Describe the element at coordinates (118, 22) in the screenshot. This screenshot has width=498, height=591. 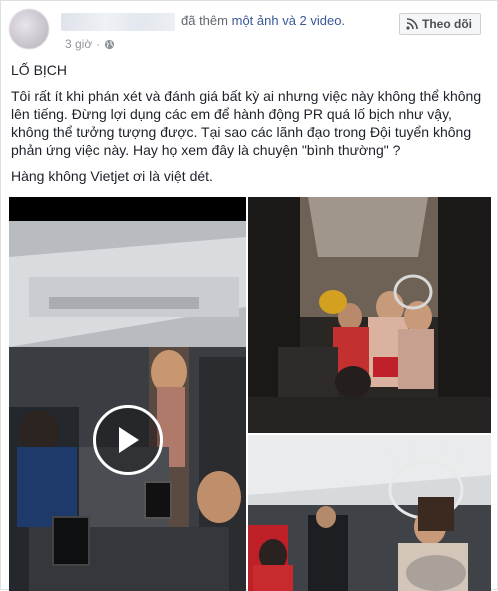
I see `author-name-redacted` at that location.